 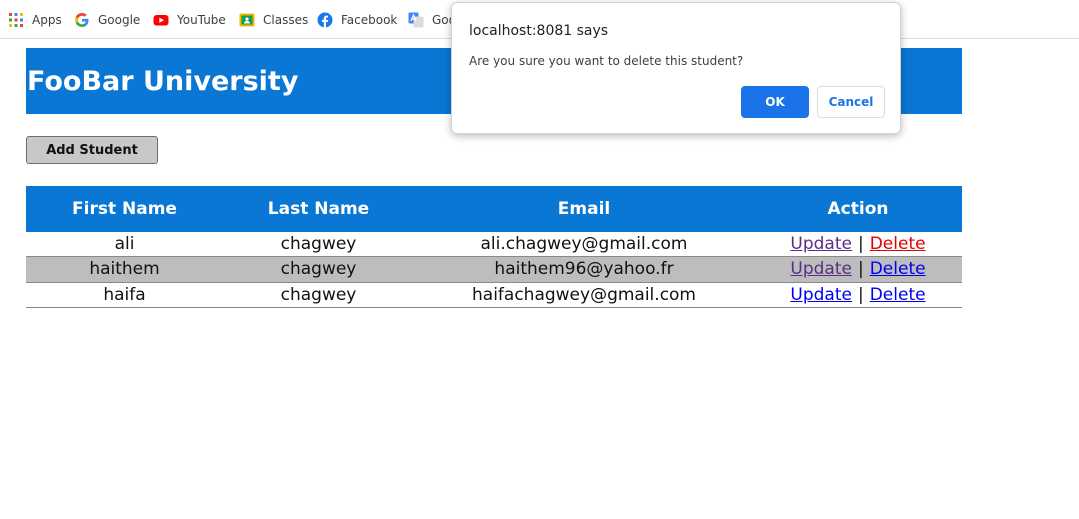 I want to click on bookmark-classes: Classes, so click(x=273, y=20).